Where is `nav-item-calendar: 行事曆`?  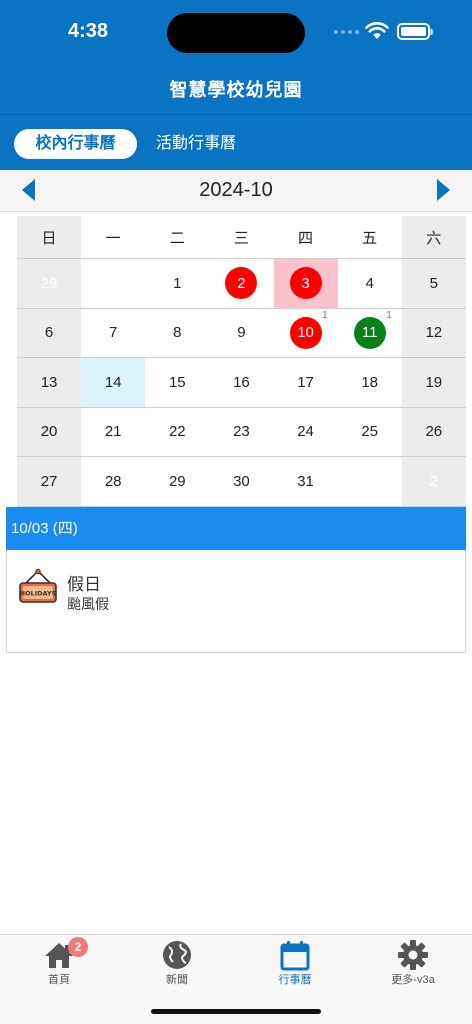 nav-item-calendar: 行事曆 is located at coordinates (295, 965).